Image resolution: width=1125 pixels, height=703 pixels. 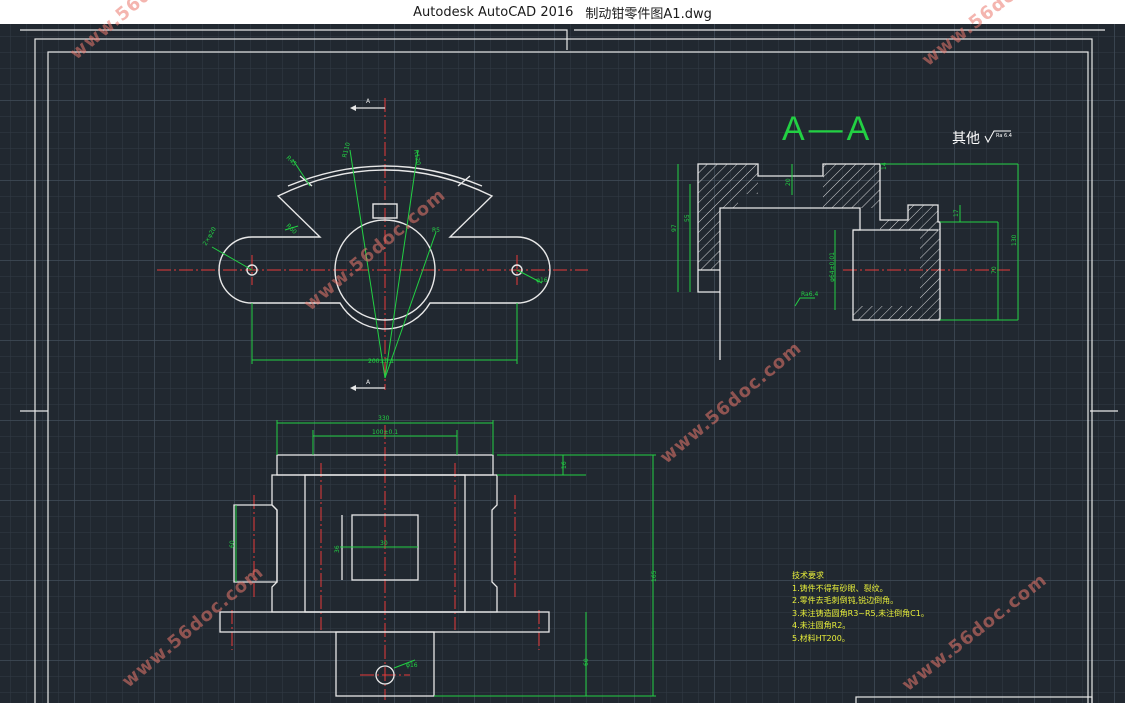 What do you see at coordinates (828, 129) in the screenshot?
I see `section-title: A—A` at bounding box center [828, 129].